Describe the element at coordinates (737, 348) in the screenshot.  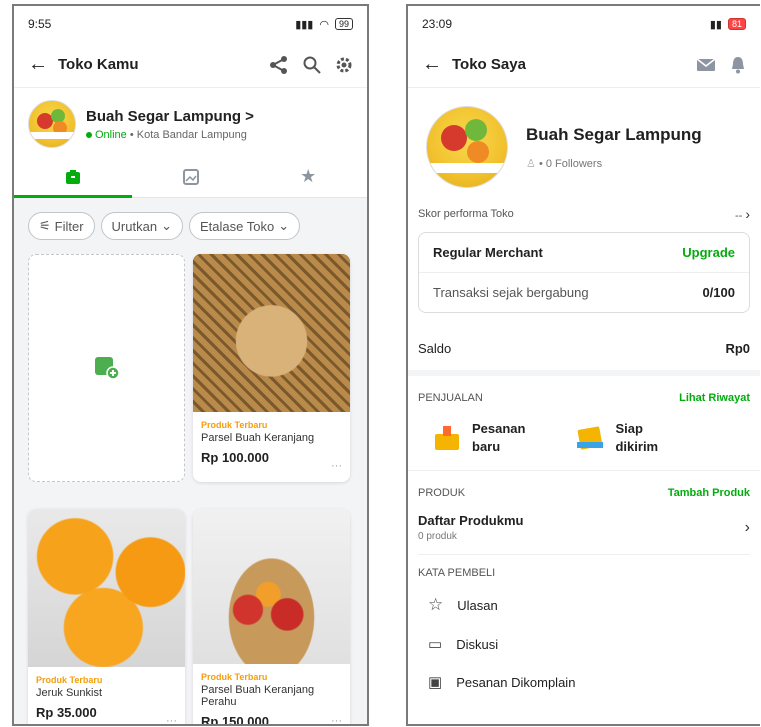
I see `saldo-value: Rp0` at that location.